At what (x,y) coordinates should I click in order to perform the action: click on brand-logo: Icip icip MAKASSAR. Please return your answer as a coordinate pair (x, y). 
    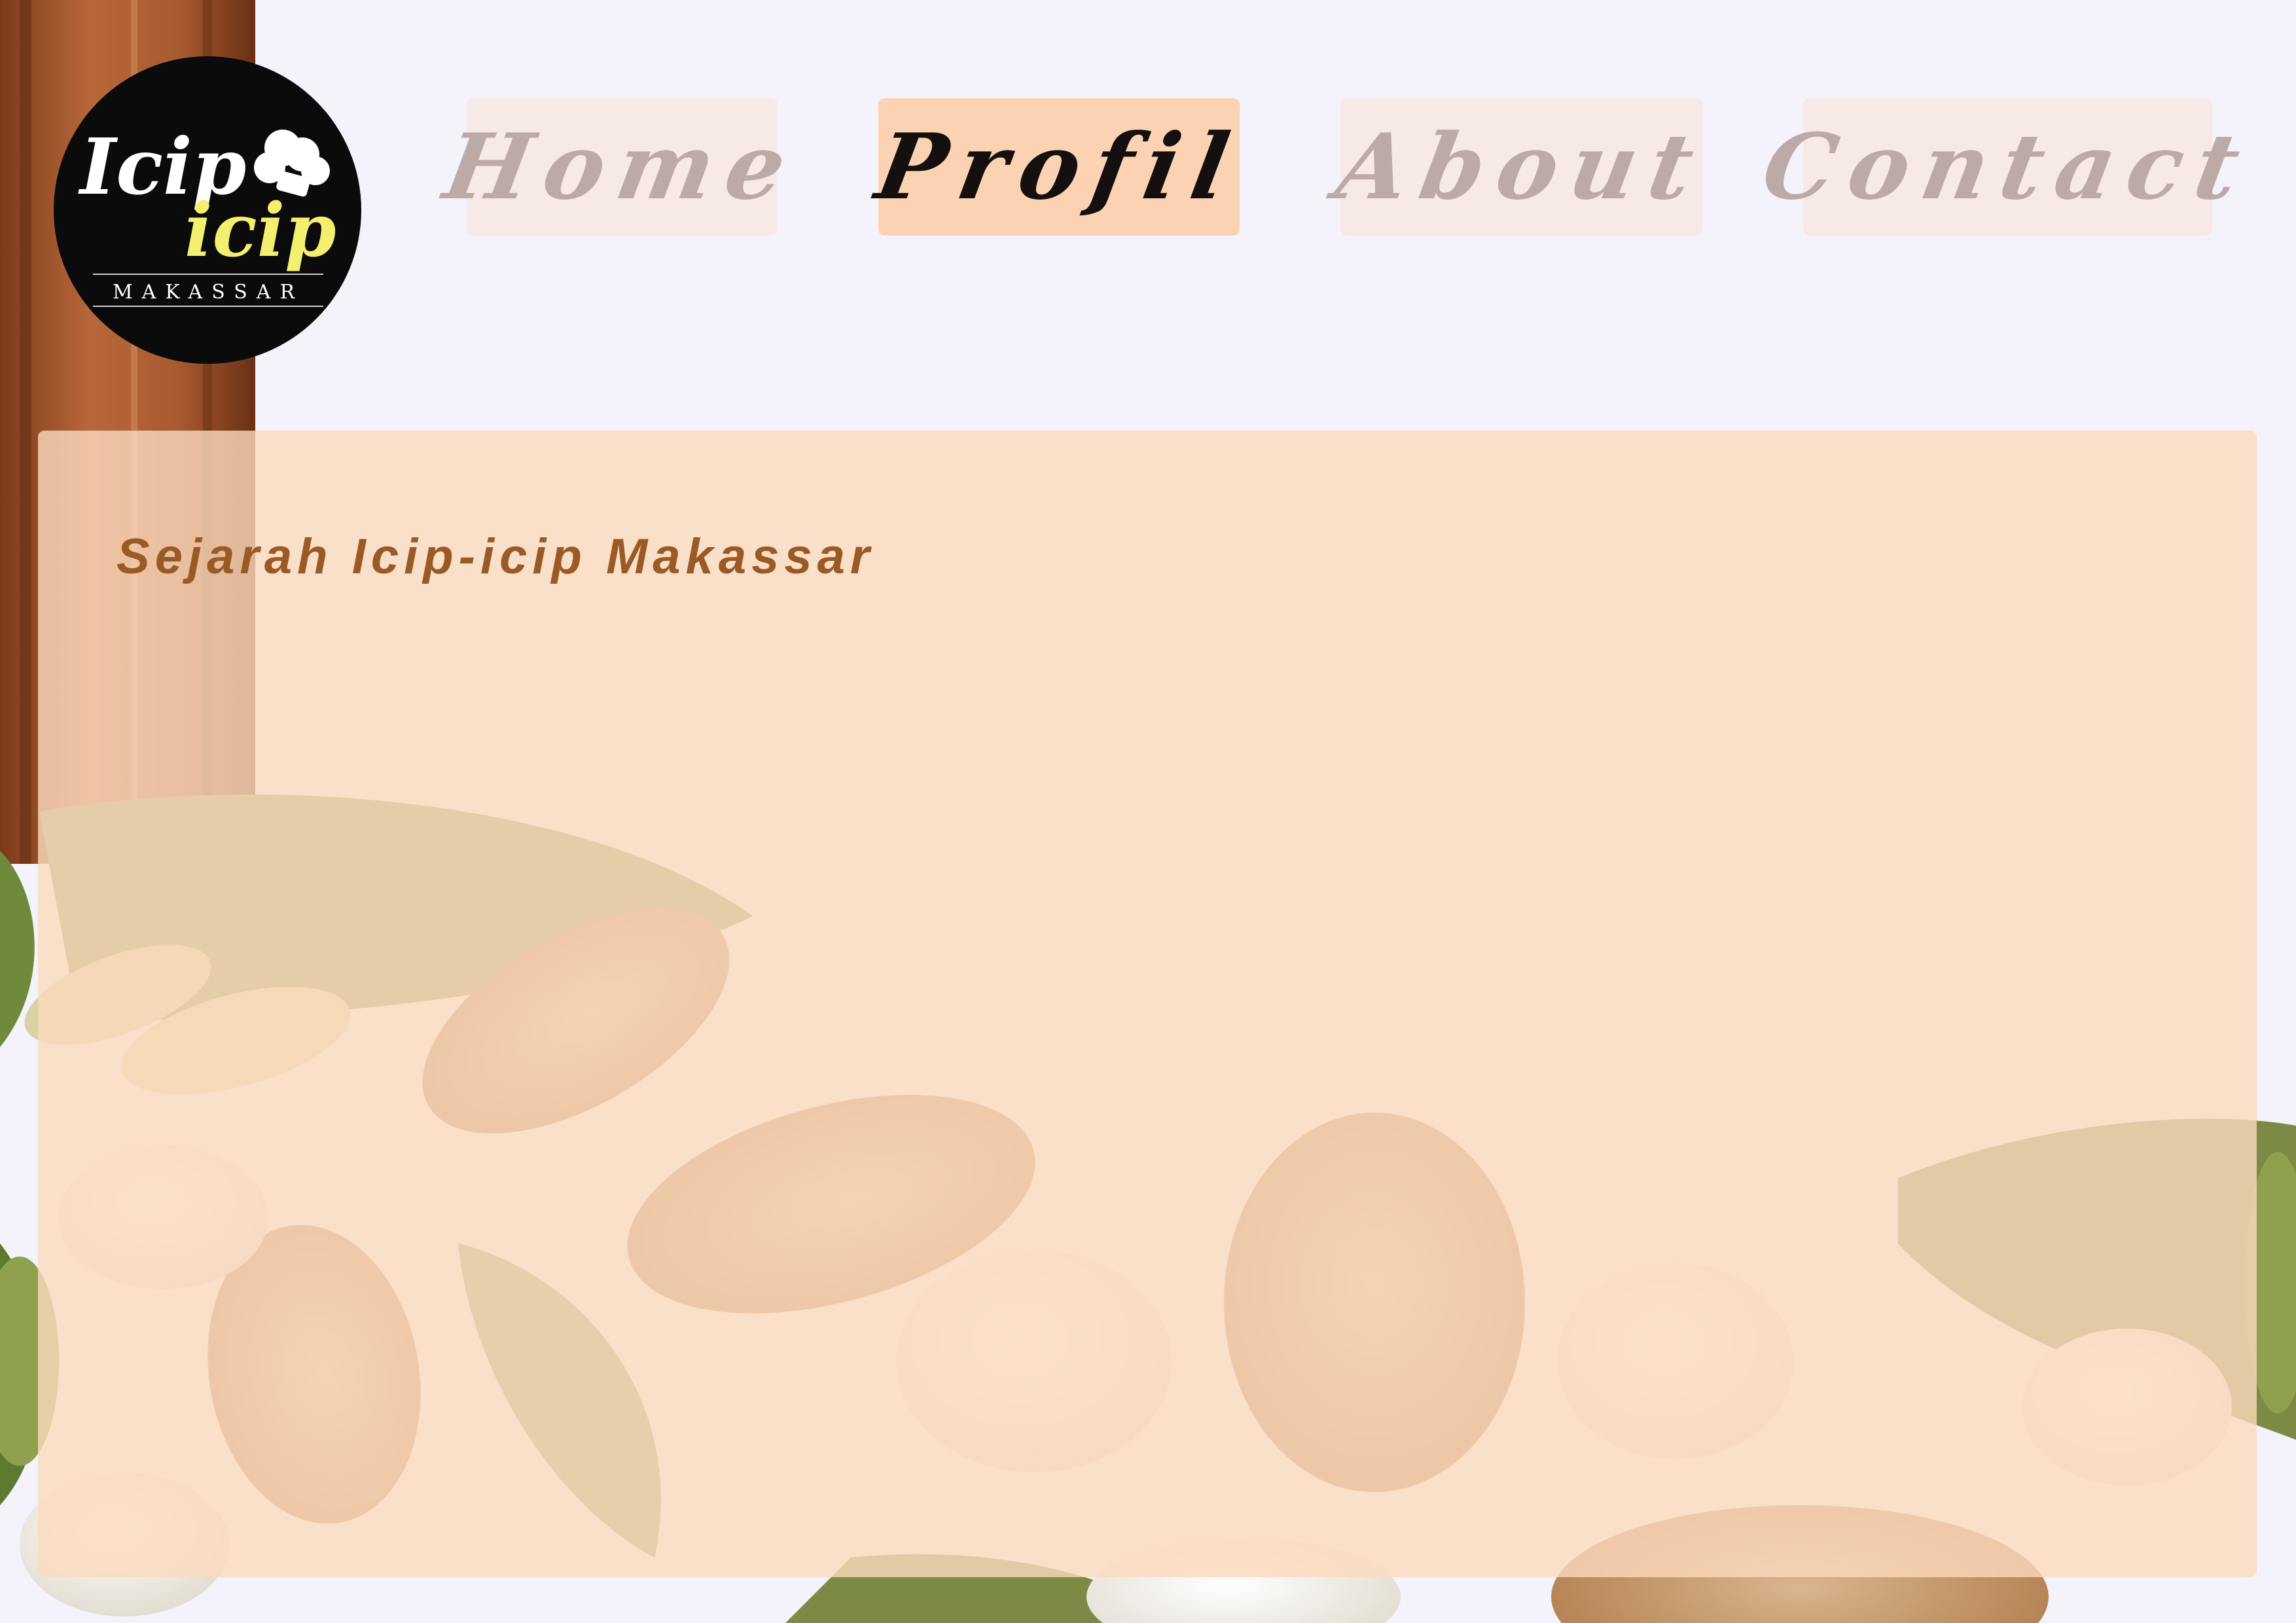
    Looking at the image, I should click on (207, 210).